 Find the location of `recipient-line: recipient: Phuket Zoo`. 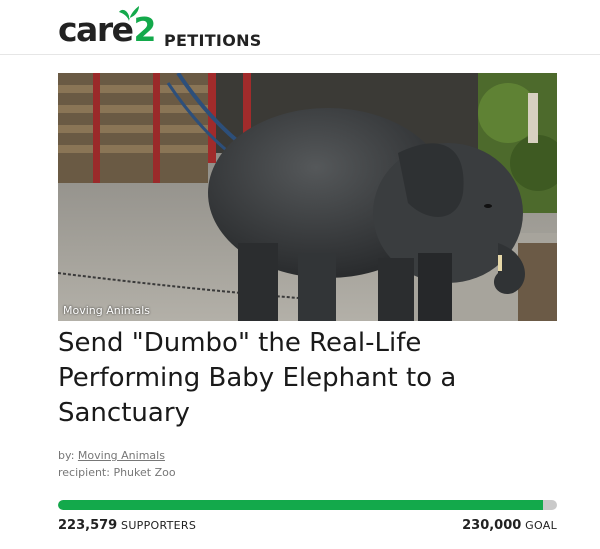

recipient-line: recipient: Phuket Zoo is located at coordinates (117, 472).